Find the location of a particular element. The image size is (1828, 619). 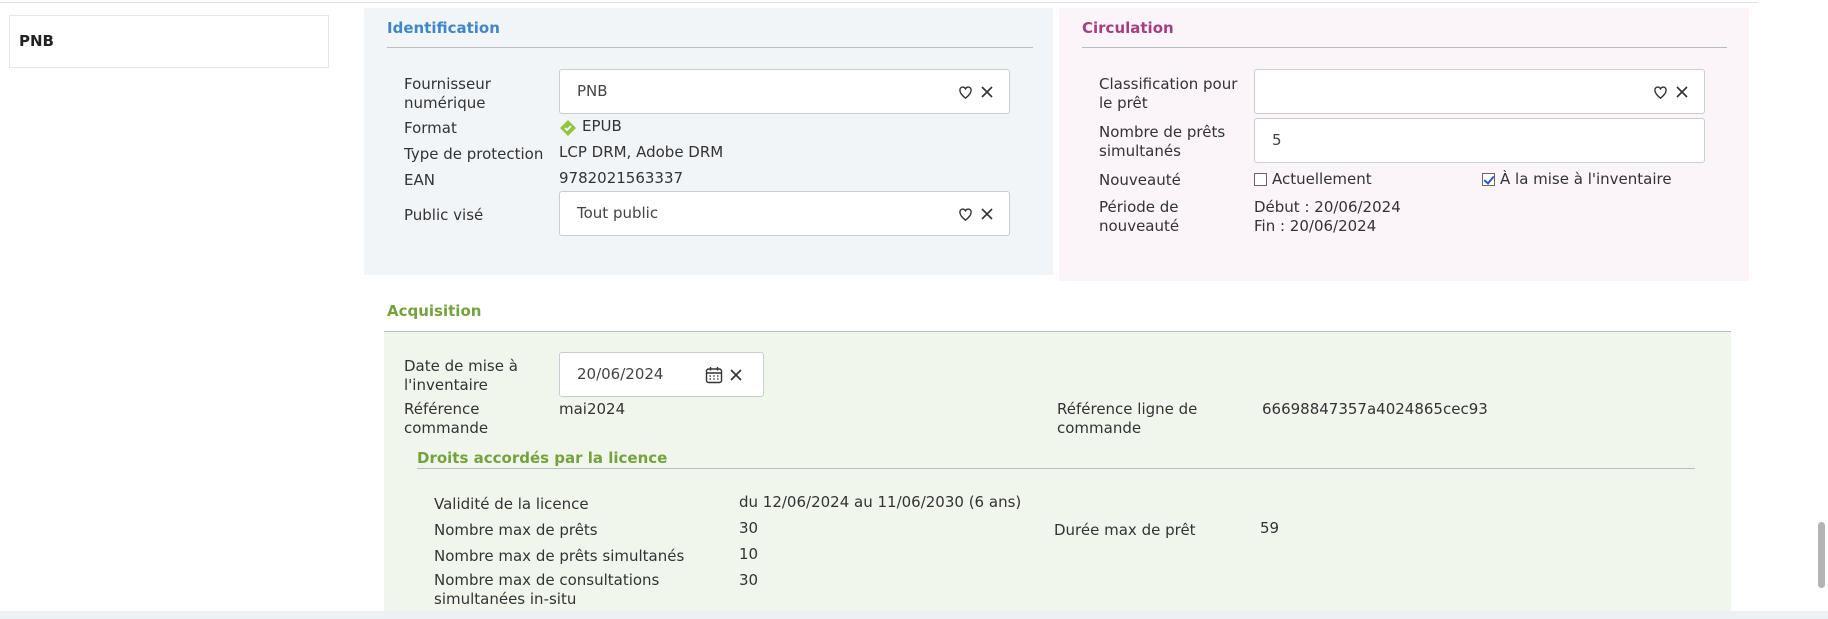

protection-label: Type de protection is located at coordinates (474, 154).